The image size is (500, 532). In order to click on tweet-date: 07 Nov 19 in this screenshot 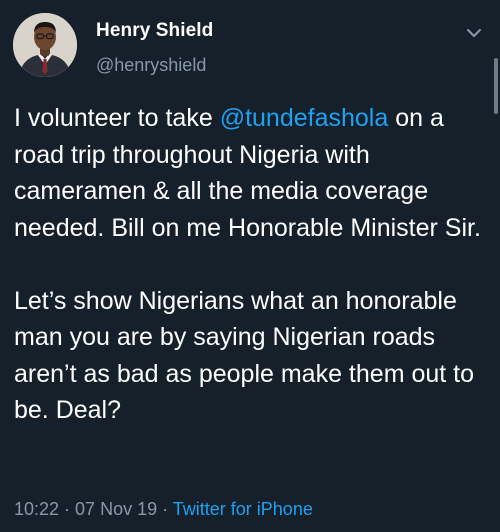, I will do `click(116, 509)`.